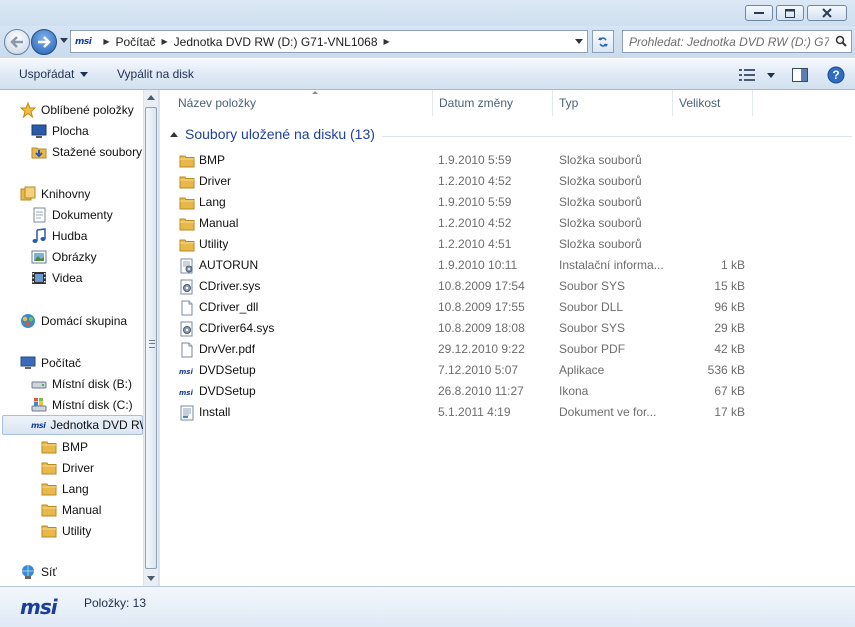 The height and width of the screenshot is (627, 855). I want to click on nav-item-music: Hudba, so click(59, 236).